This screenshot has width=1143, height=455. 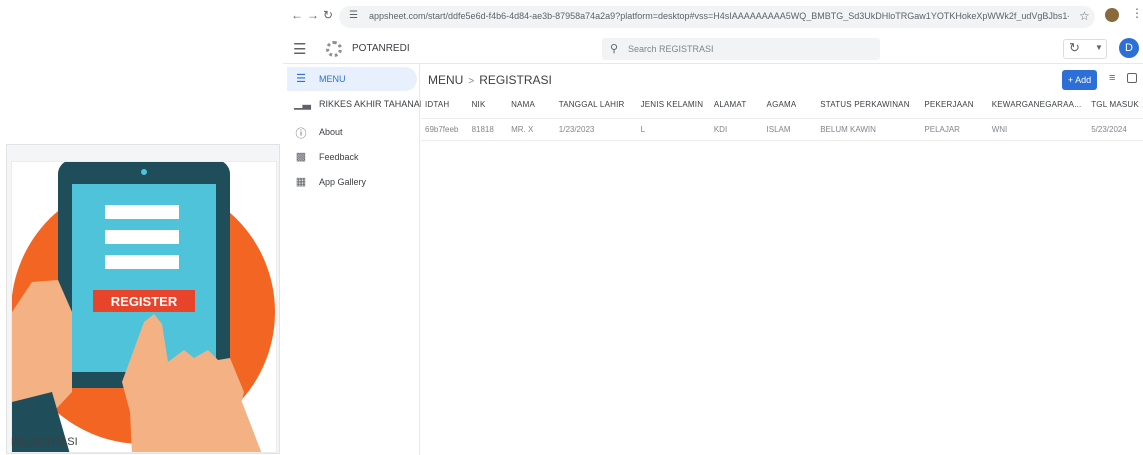 What do you see at coordinates (1037, 129) in the screenshot?
I see `table-cell: WNI` at bounding box center [1037, 129].